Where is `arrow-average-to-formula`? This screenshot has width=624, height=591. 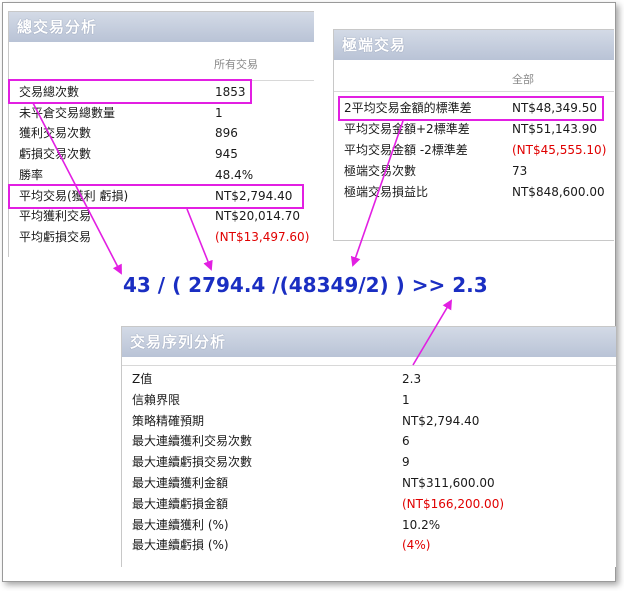 arrow-average-to-formula is located at coordinates (199, 239).